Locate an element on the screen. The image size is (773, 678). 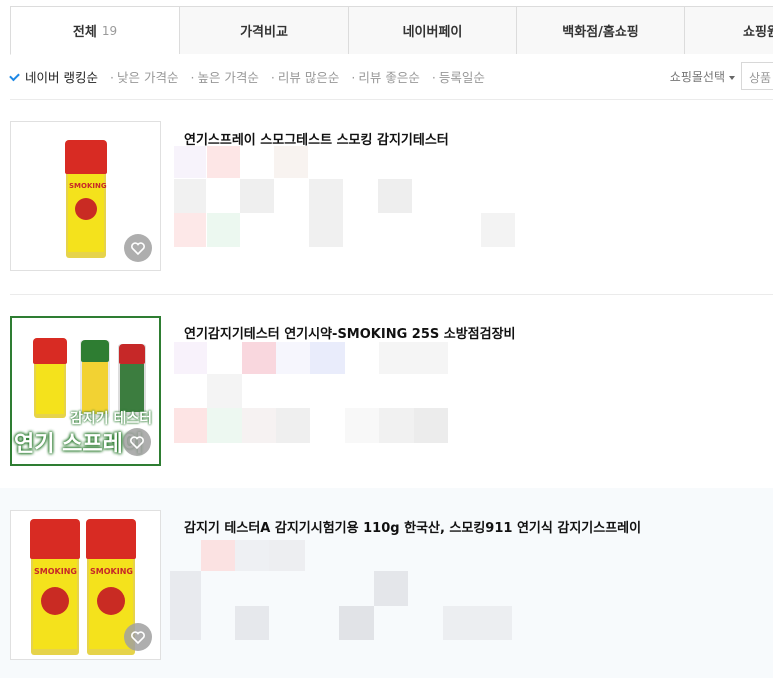
product-search-input: 상품 is located at coordinates (757, 76).